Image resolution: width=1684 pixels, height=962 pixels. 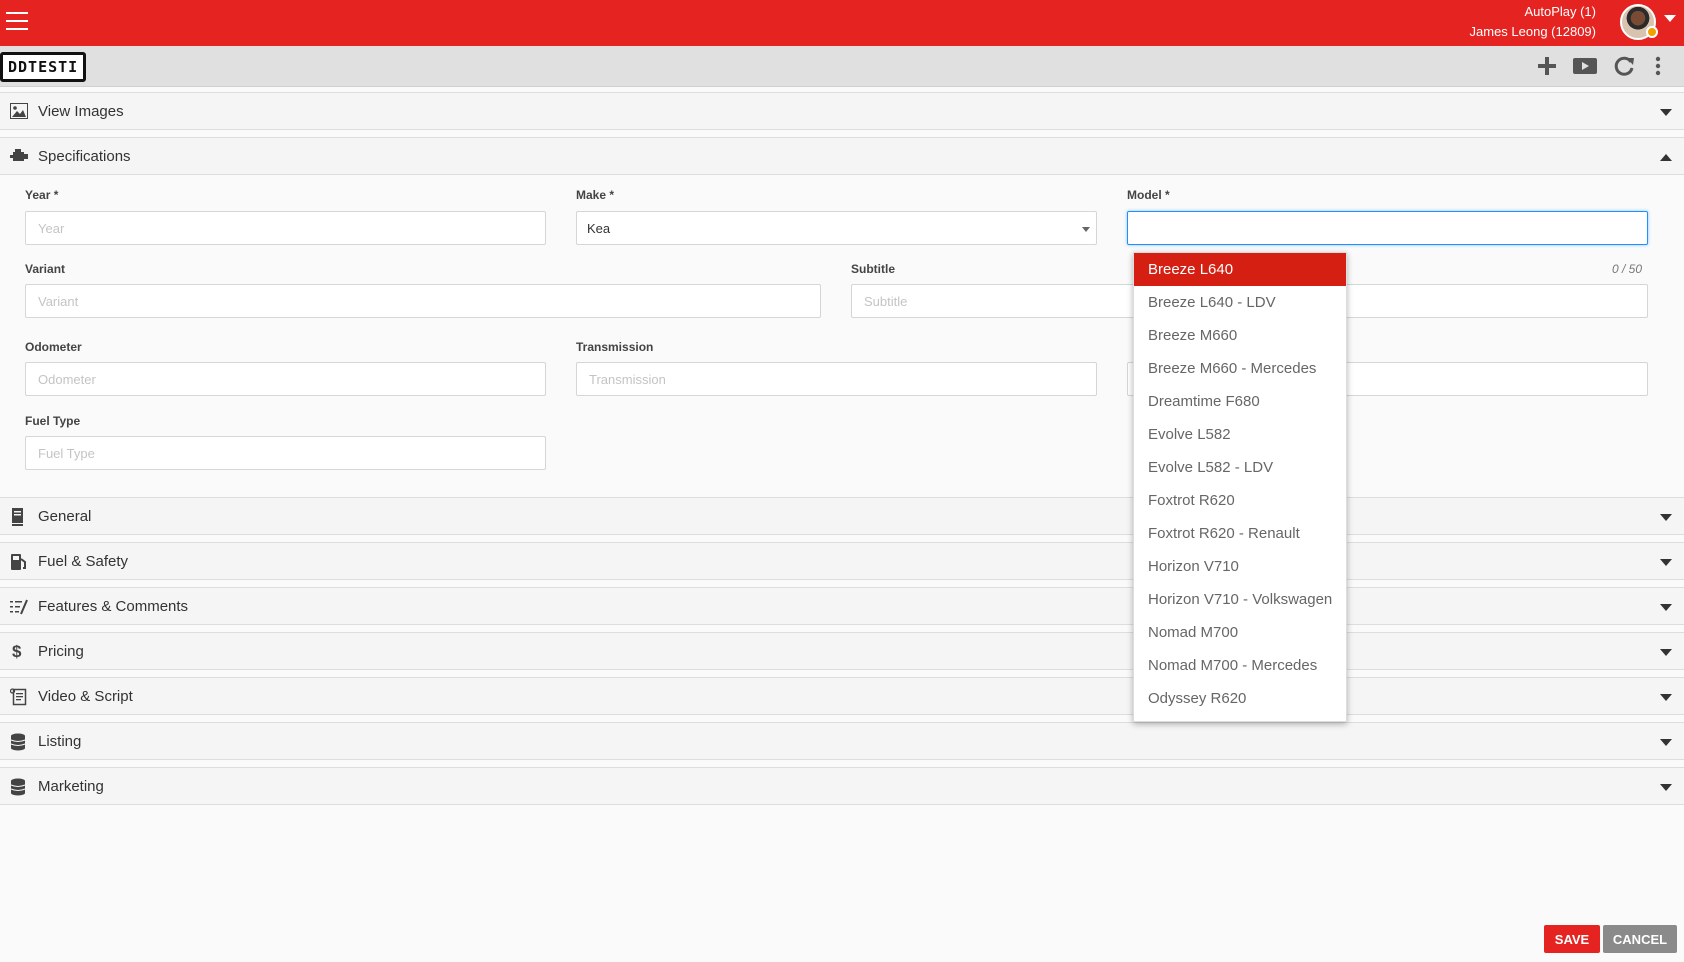 What do you see at coordinates (43, 67) in the screenshot?
I see `dealer-logo: DDTESTI` at bounding box center [43, 67].